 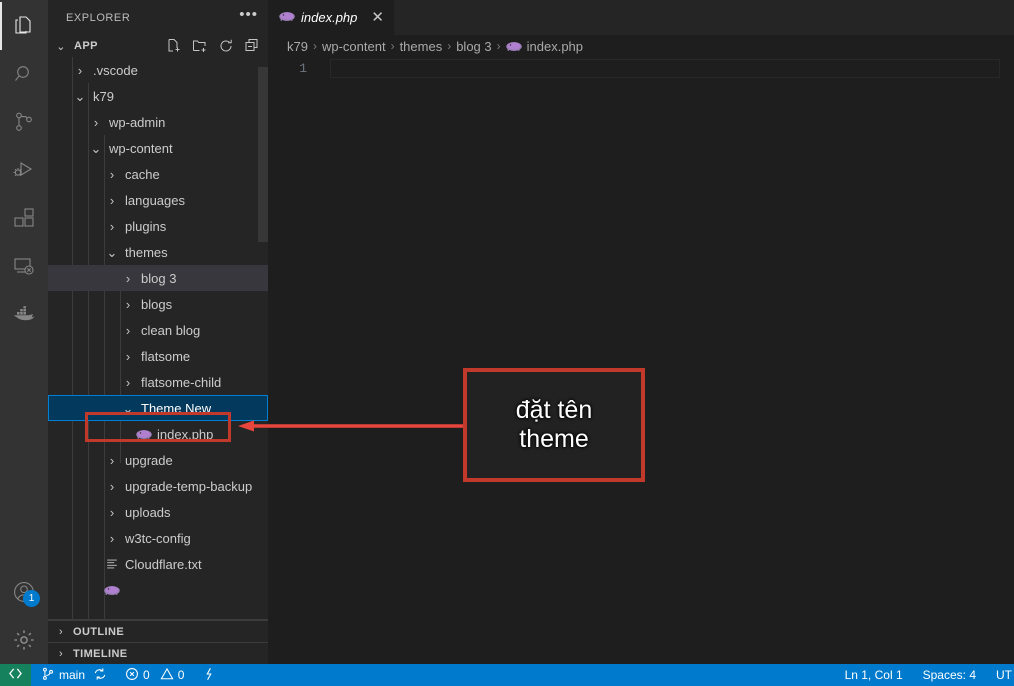 I want to click on editor-tab-label: index.php, so click(x=329, y=17).